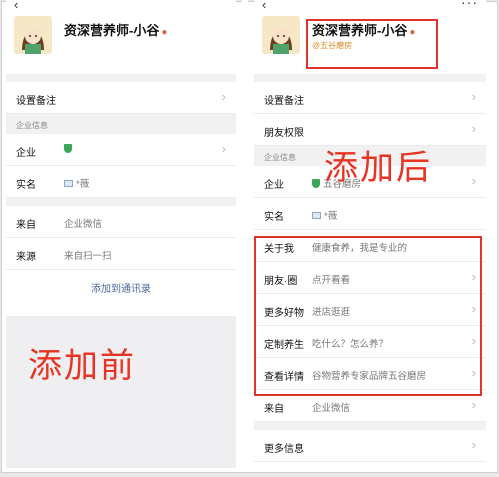 The image size is (499, 477). Describe the element at coordinates (284, 449) in the screenshot. I see `row-label: 更多信息` at that location.